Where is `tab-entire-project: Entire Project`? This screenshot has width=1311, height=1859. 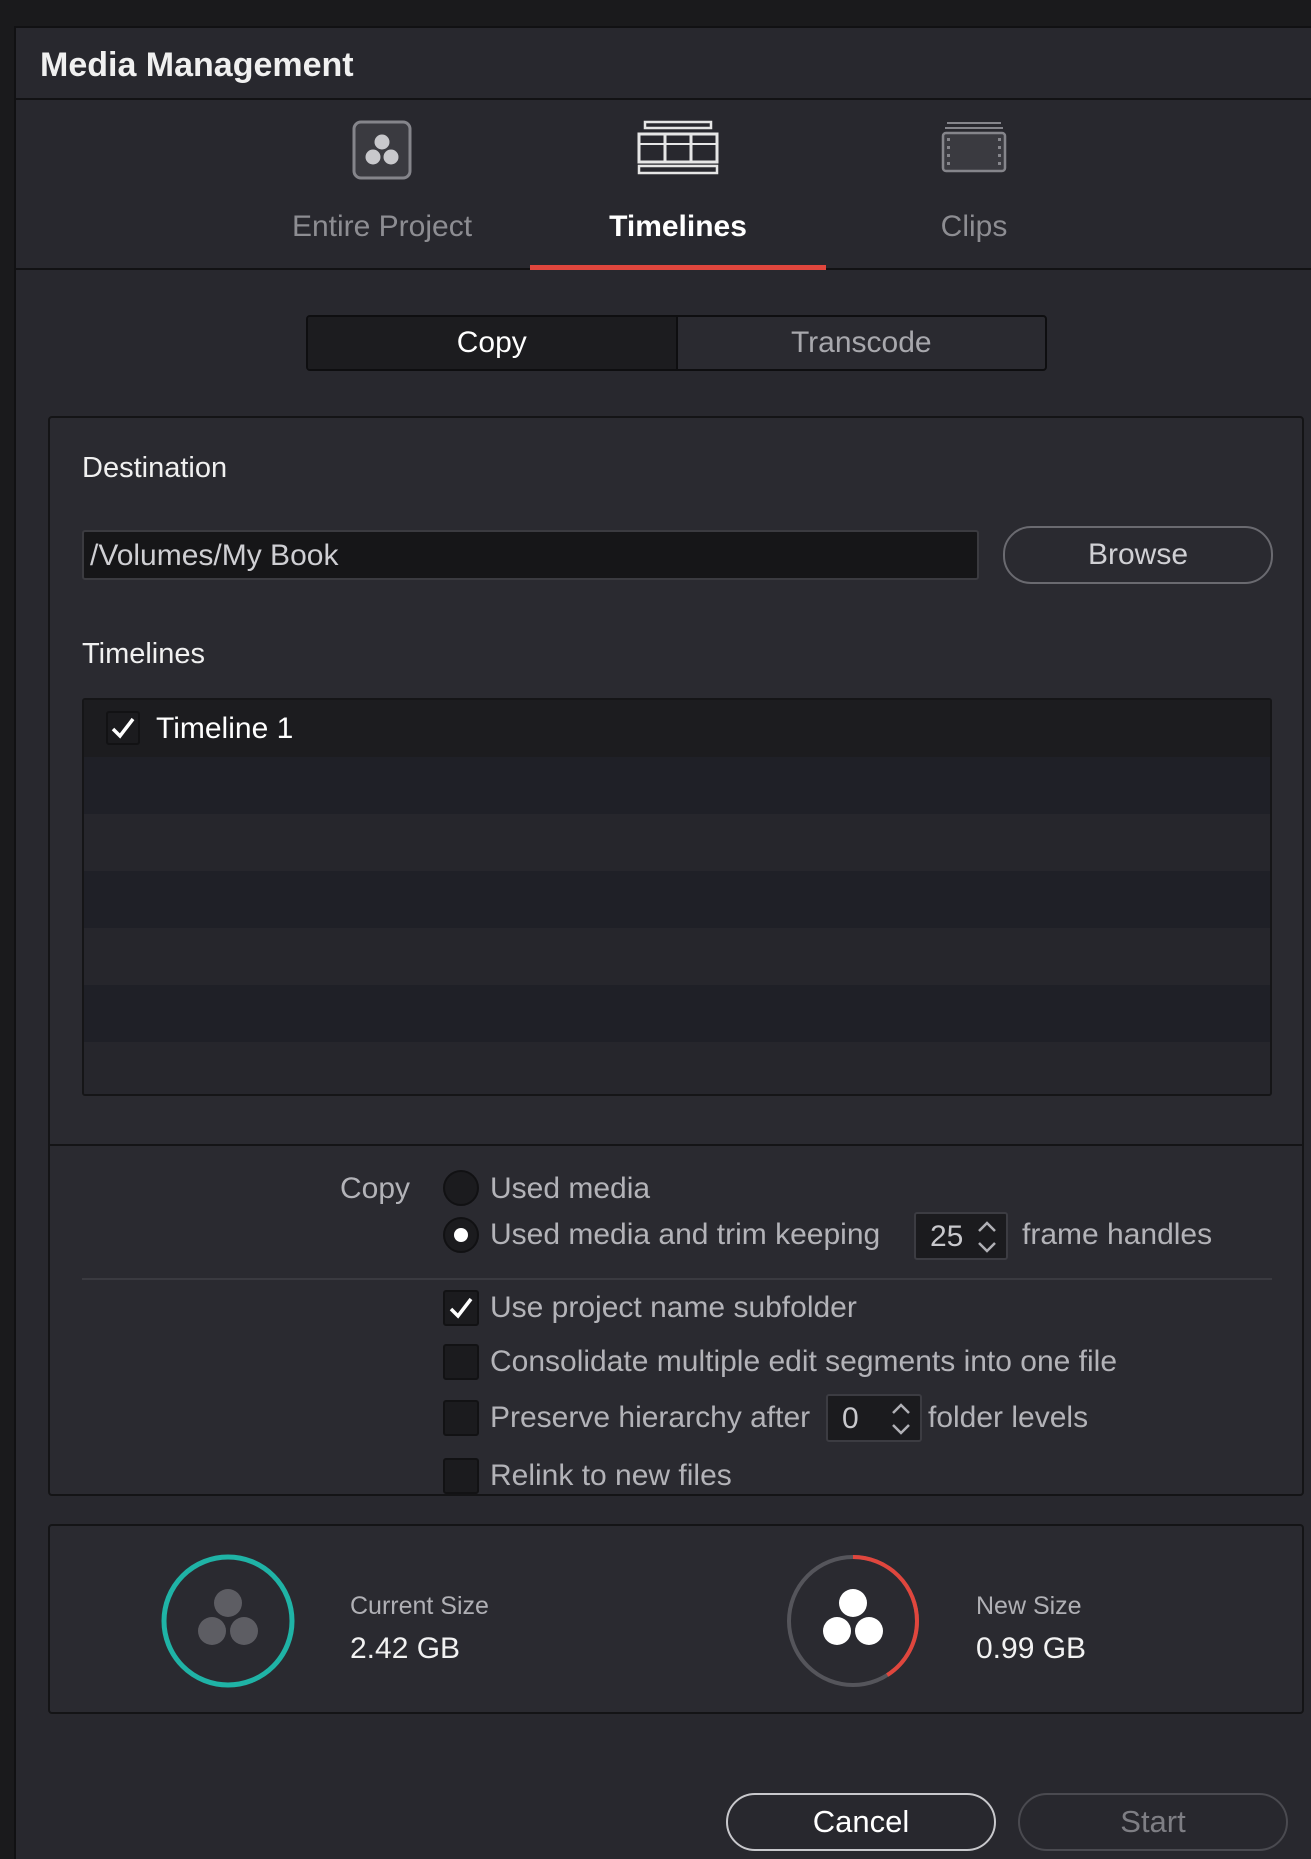 tab-entire-project: Entire Project is located at coordinates (382, 184).